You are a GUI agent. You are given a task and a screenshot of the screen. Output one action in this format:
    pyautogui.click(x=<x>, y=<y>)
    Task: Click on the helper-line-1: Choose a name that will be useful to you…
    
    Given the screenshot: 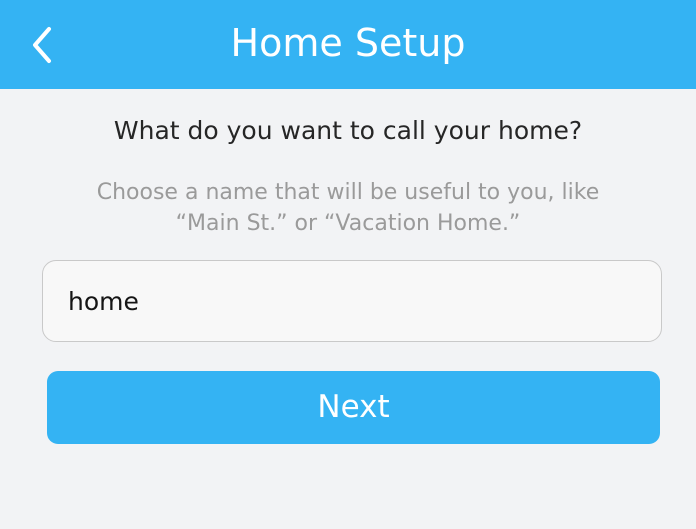 What is the action you would take?
    pyautogui.click(x=348, y=192)
    